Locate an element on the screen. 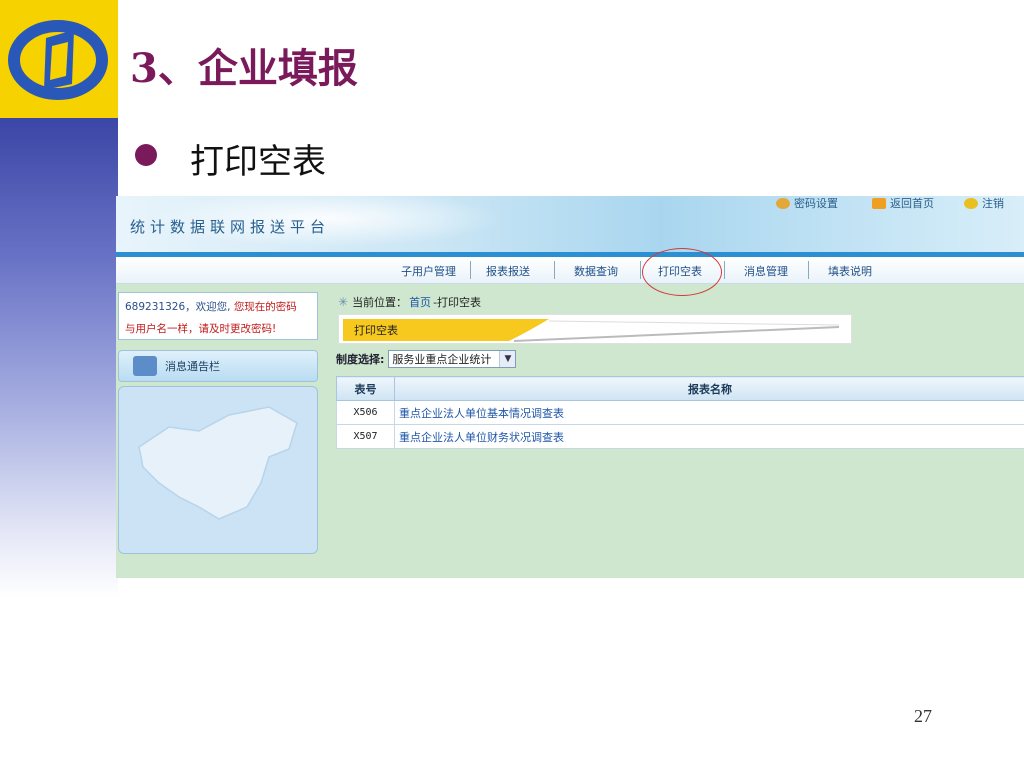 This screenshot has width=1024, height=768. logout-link: 注销 is located at coordinates (984, 203).